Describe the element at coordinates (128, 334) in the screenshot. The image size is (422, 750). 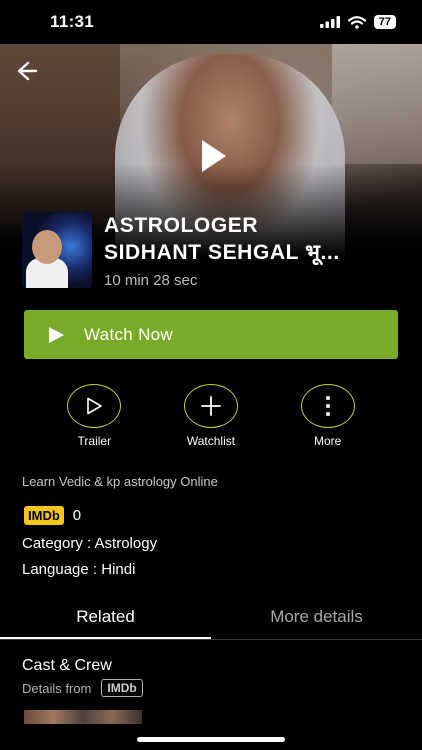
I see `watch-now-label: Watch Now` at that location.